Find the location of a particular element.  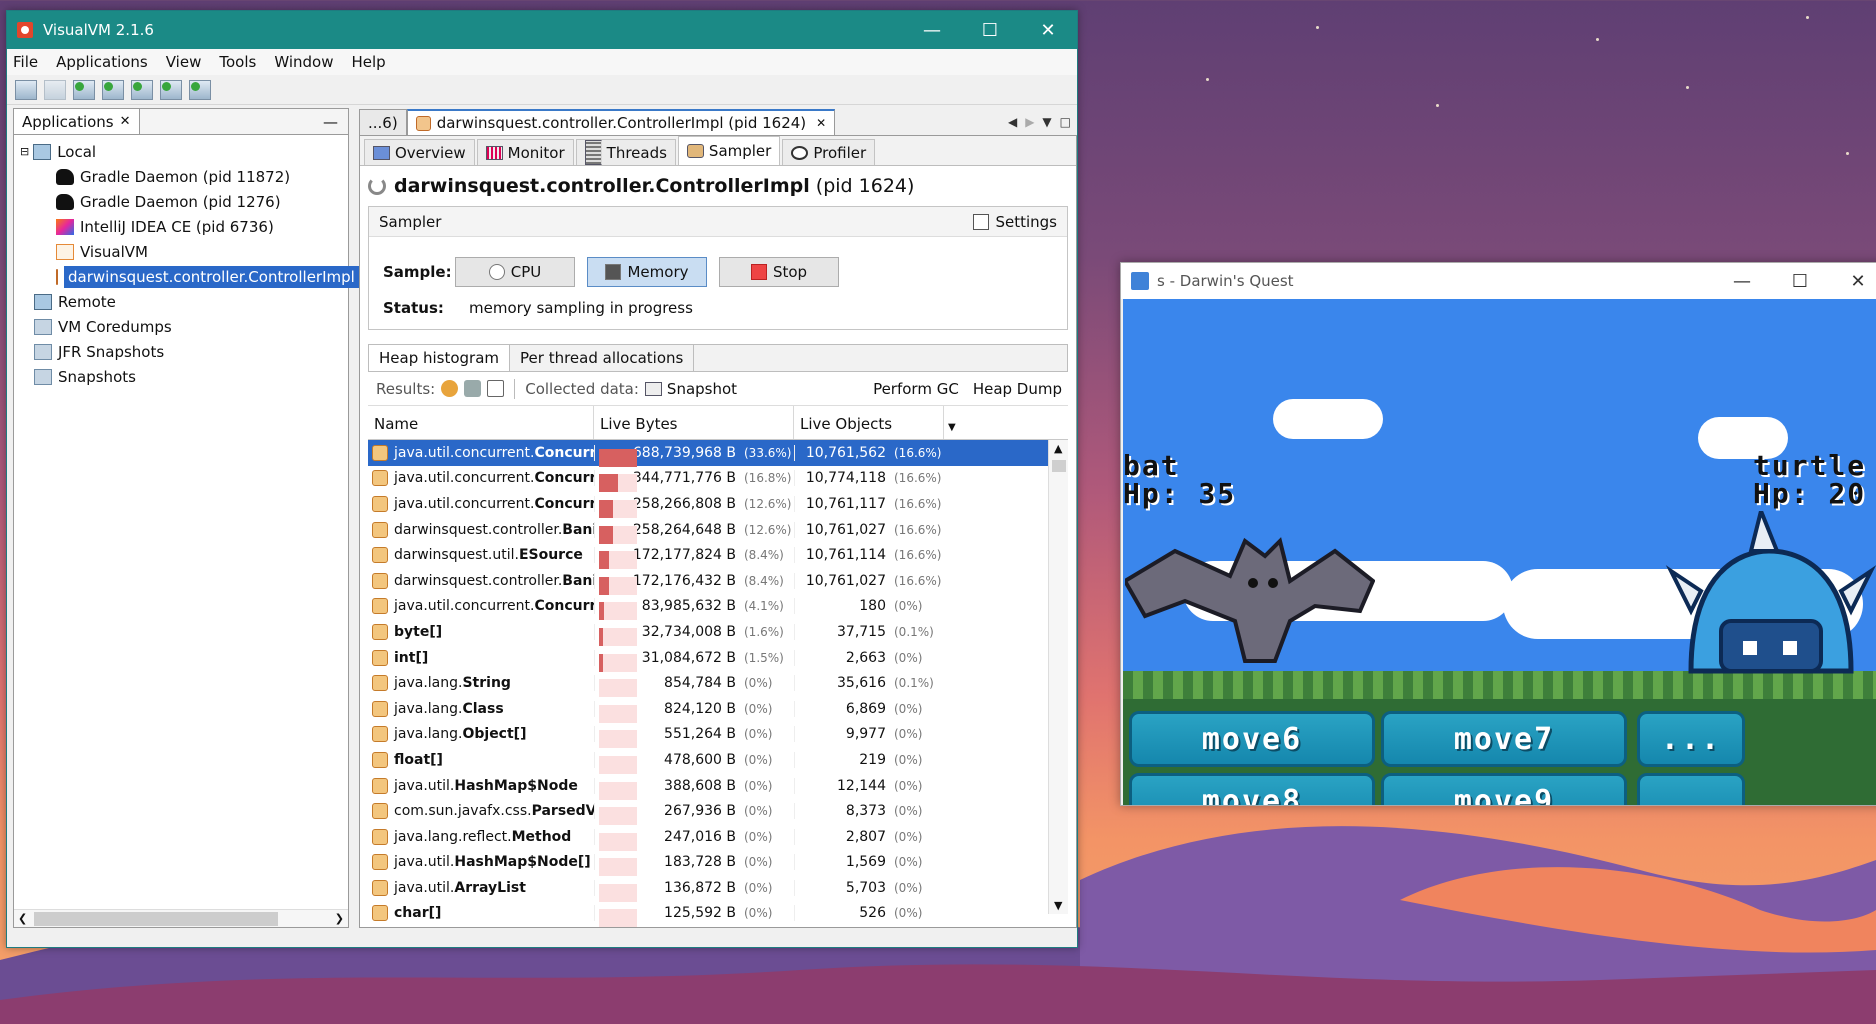

tab-list-icon: ▼ is located at coordinates (1046, 122).